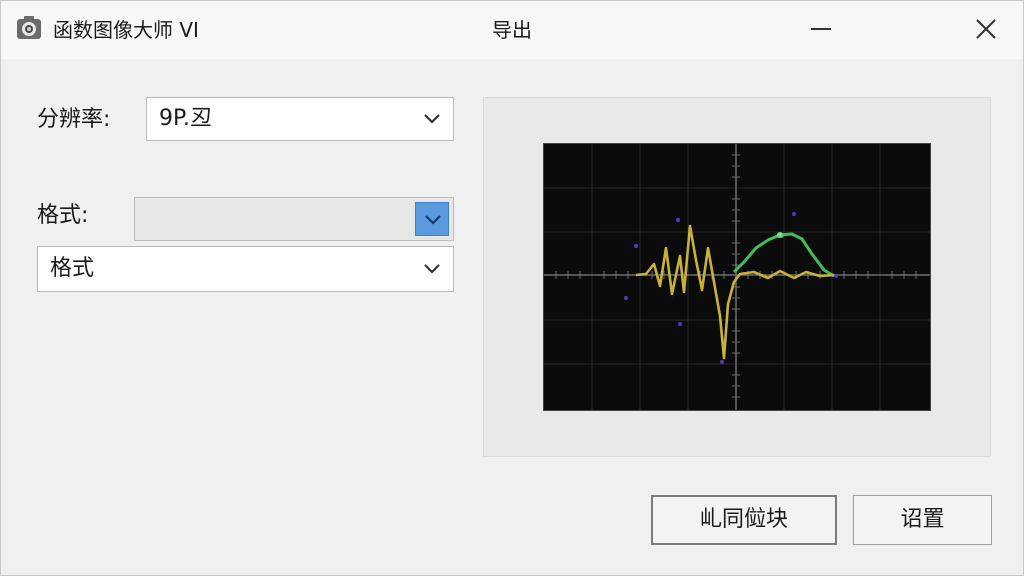 This screenshot has width=1024, height=576. What do you see at coordinates (294, 219) in the screenshot?
I see `format-type-select` at bounding box center [294, 219].